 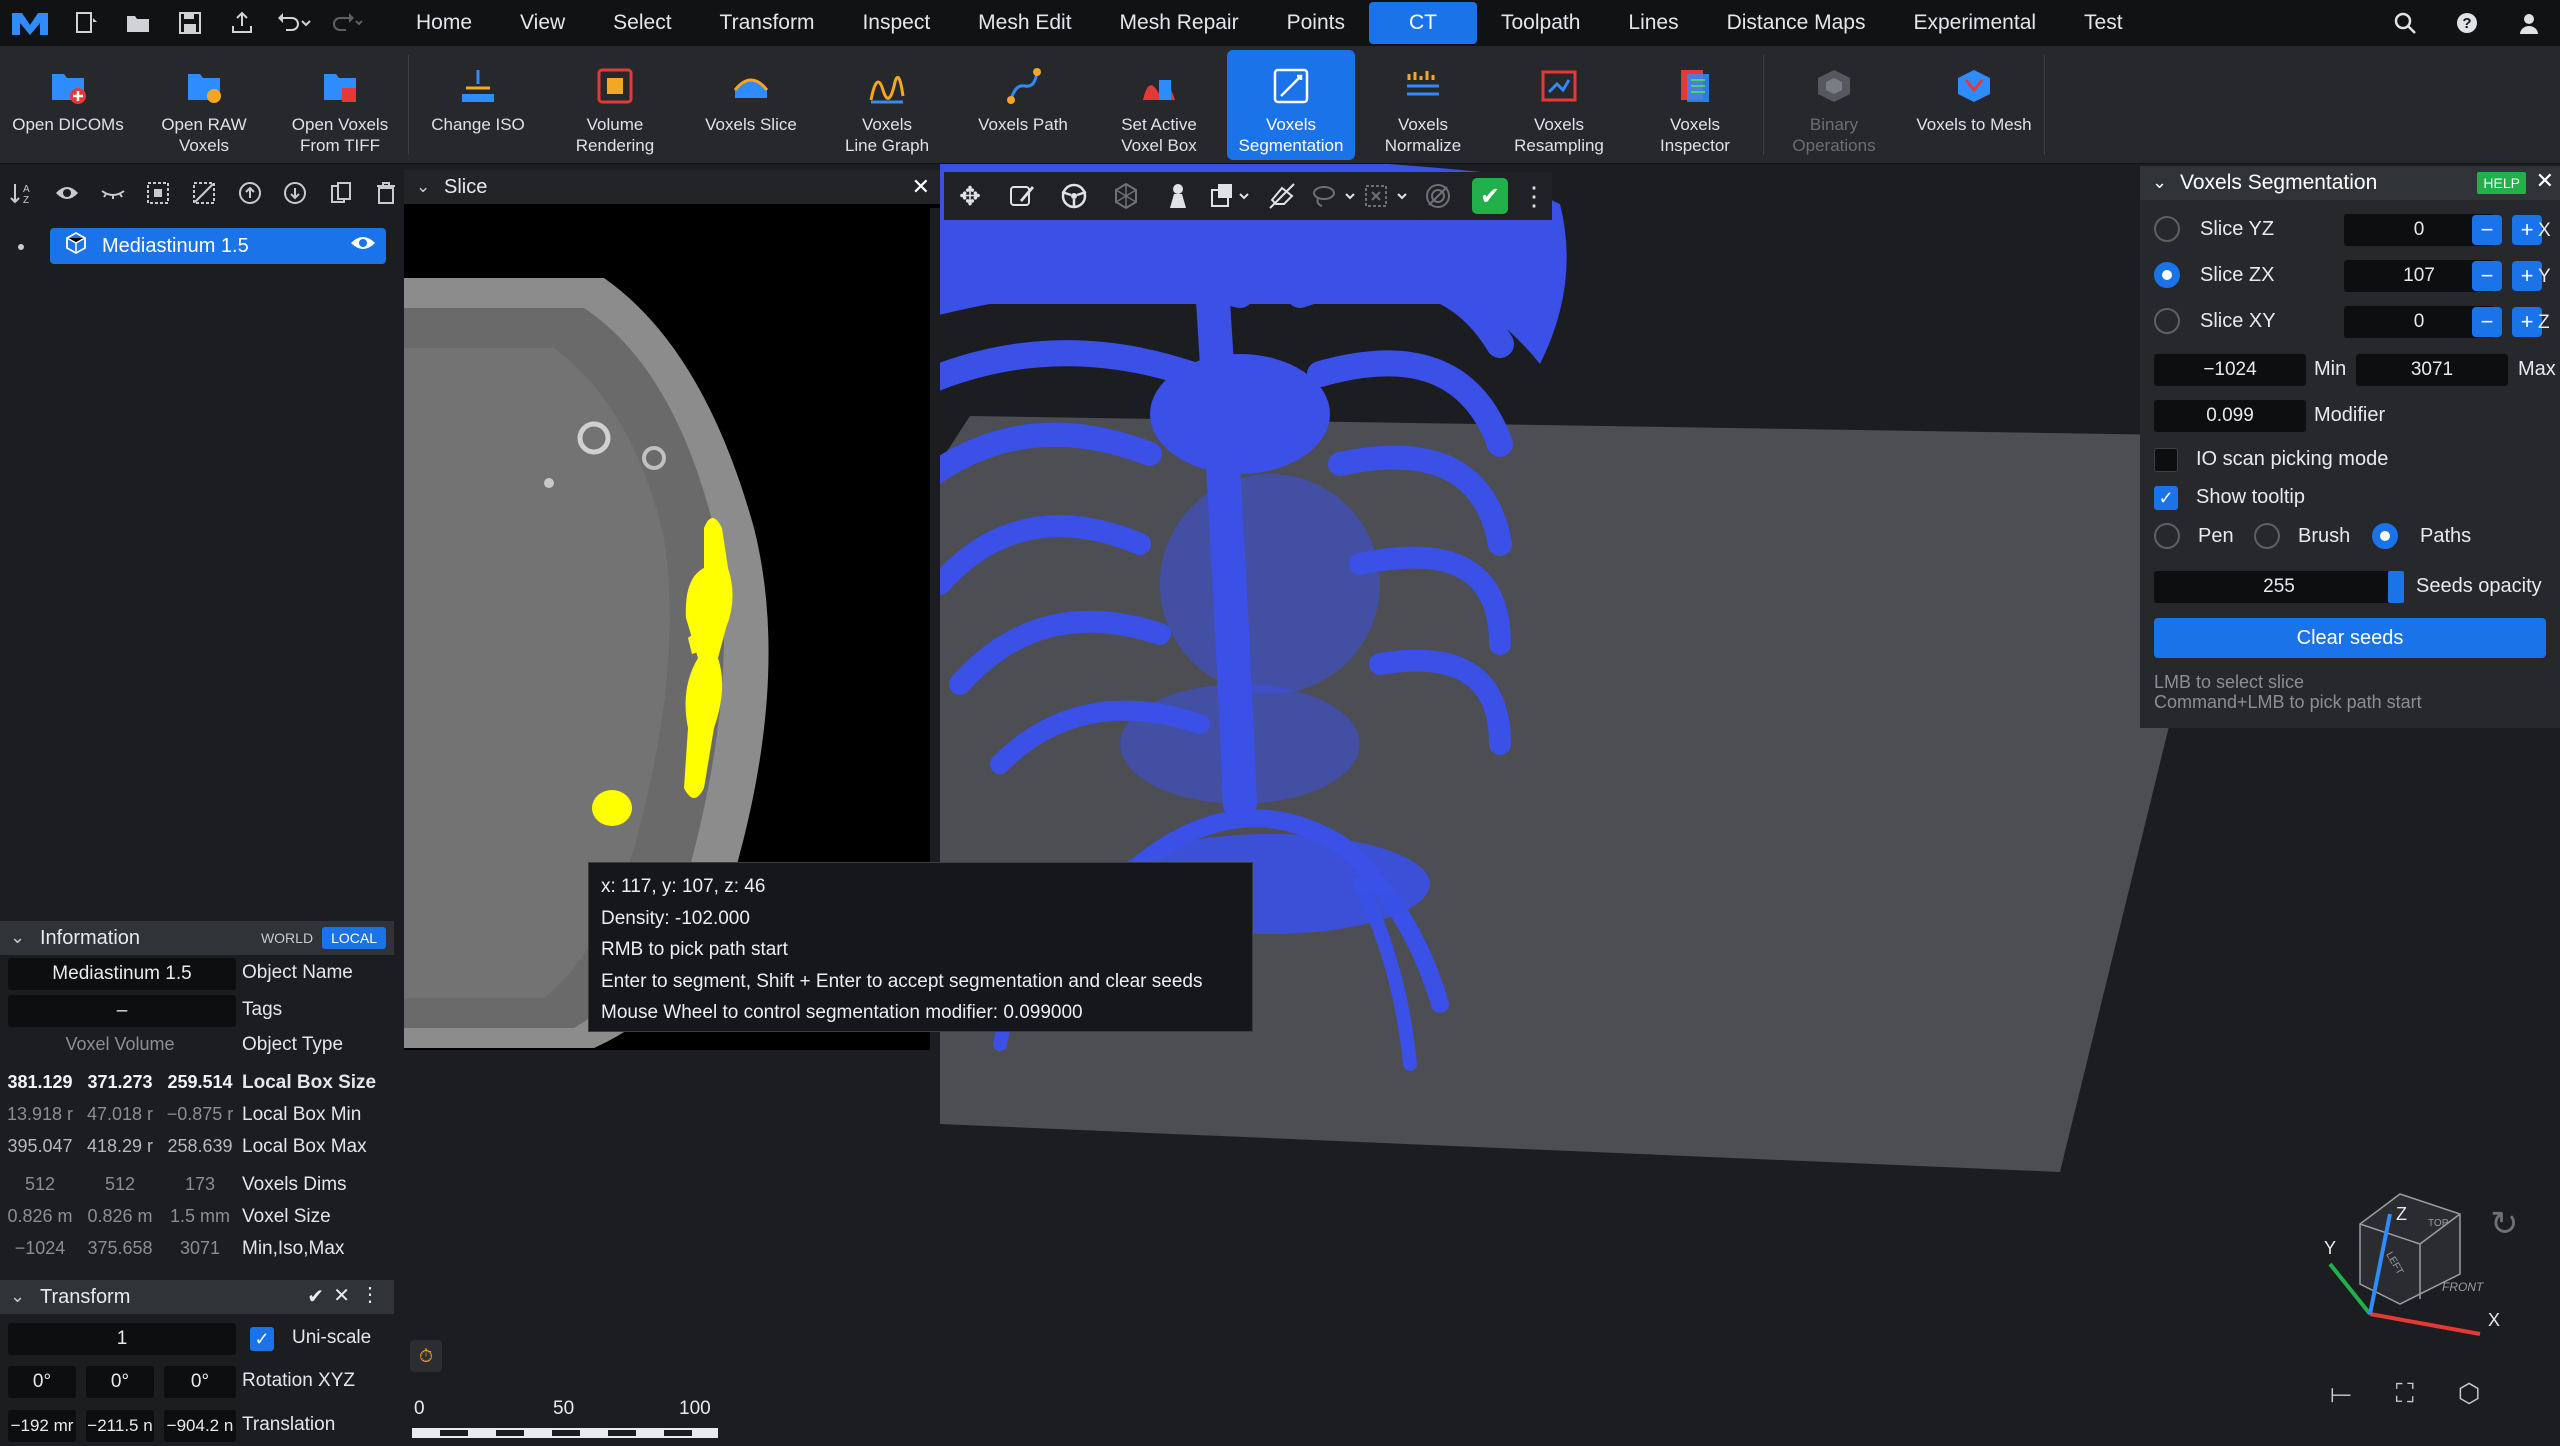 I want to click on rotation-y-input: 0°, so click(x=120, y=1382).